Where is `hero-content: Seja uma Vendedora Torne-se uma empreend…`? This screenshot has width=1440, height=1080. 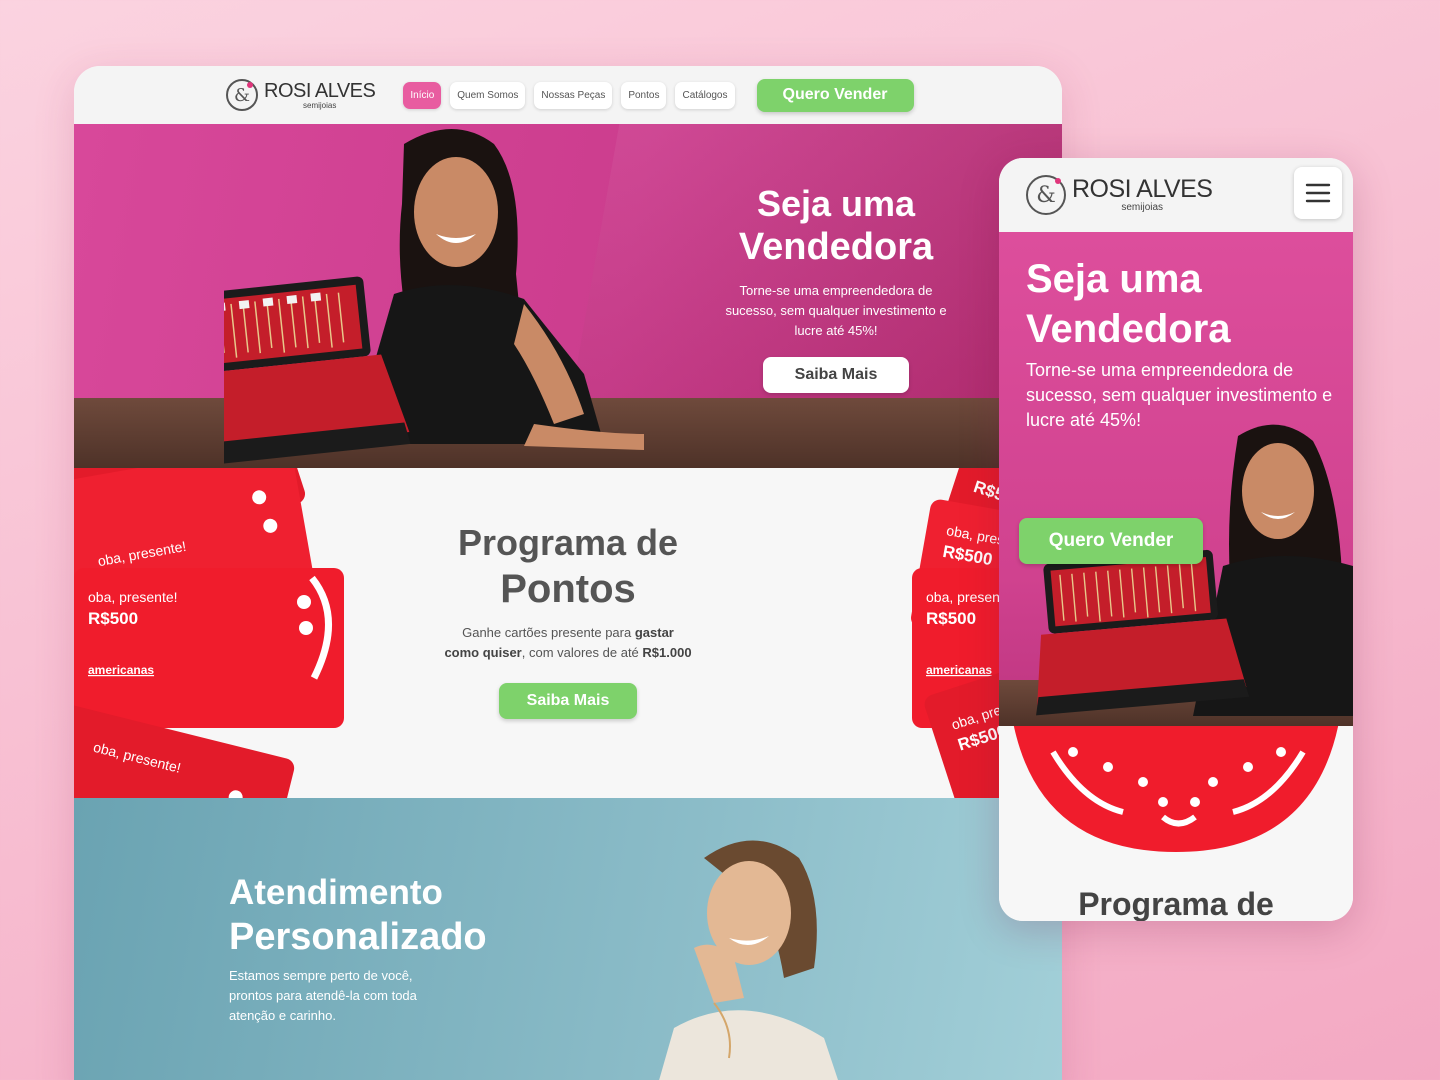
hero-content: Seja uma Vendedora Torne-se uma empreend… is located at coordinates (836, 287).